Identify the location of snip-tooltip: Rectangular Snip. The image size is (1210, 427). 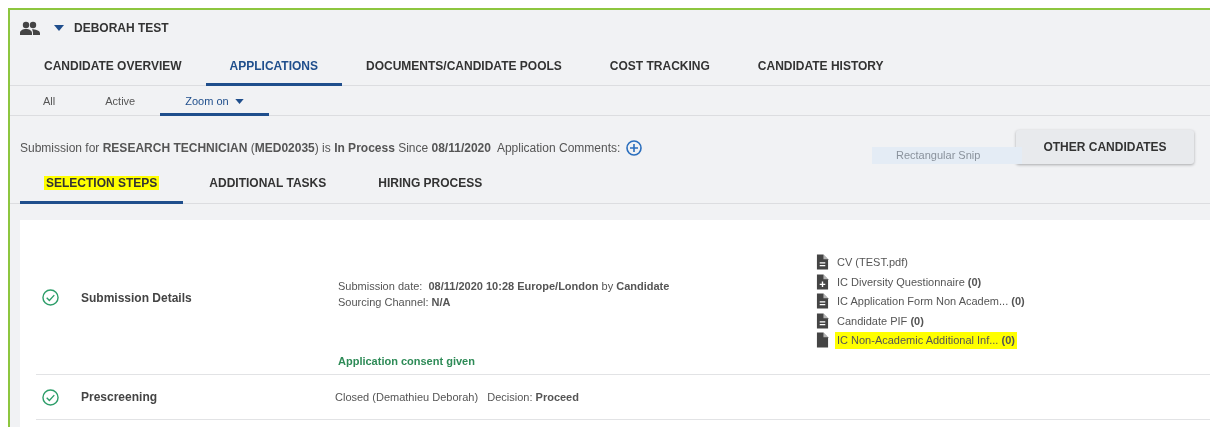
(947, 155).